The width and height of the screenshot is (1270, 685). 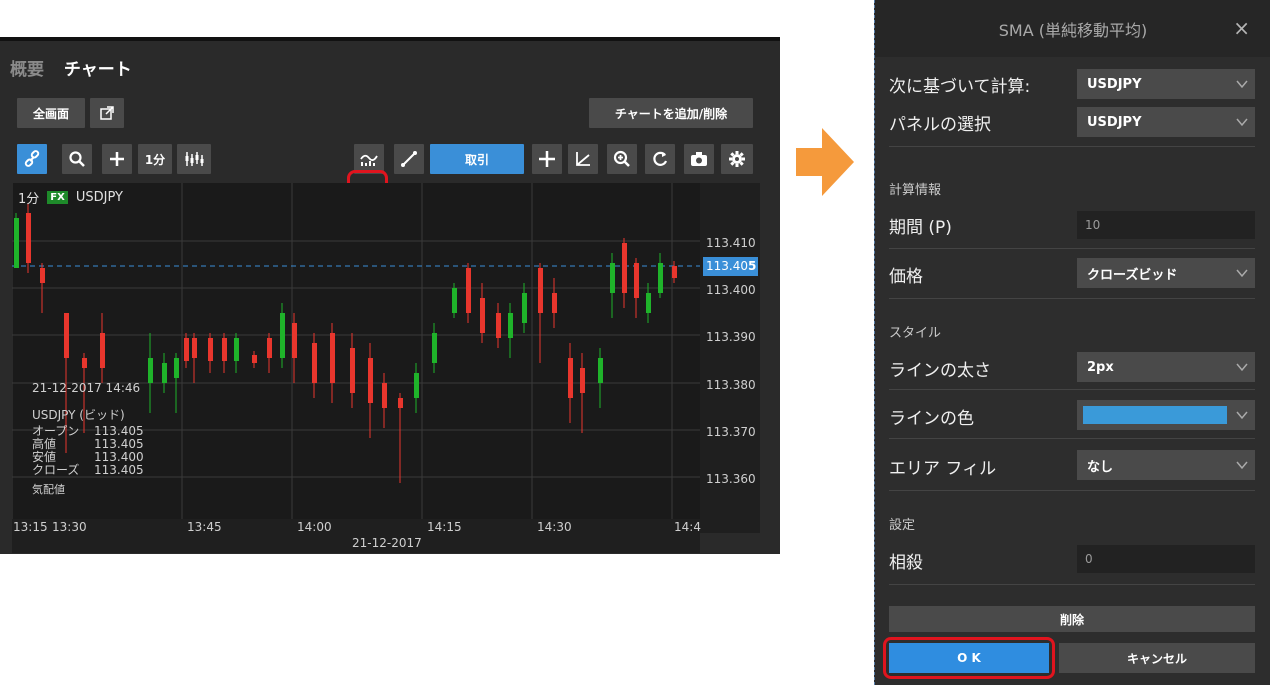 I want to click on panel-tabs: 概要 チャート, so click(x=78, y=67).